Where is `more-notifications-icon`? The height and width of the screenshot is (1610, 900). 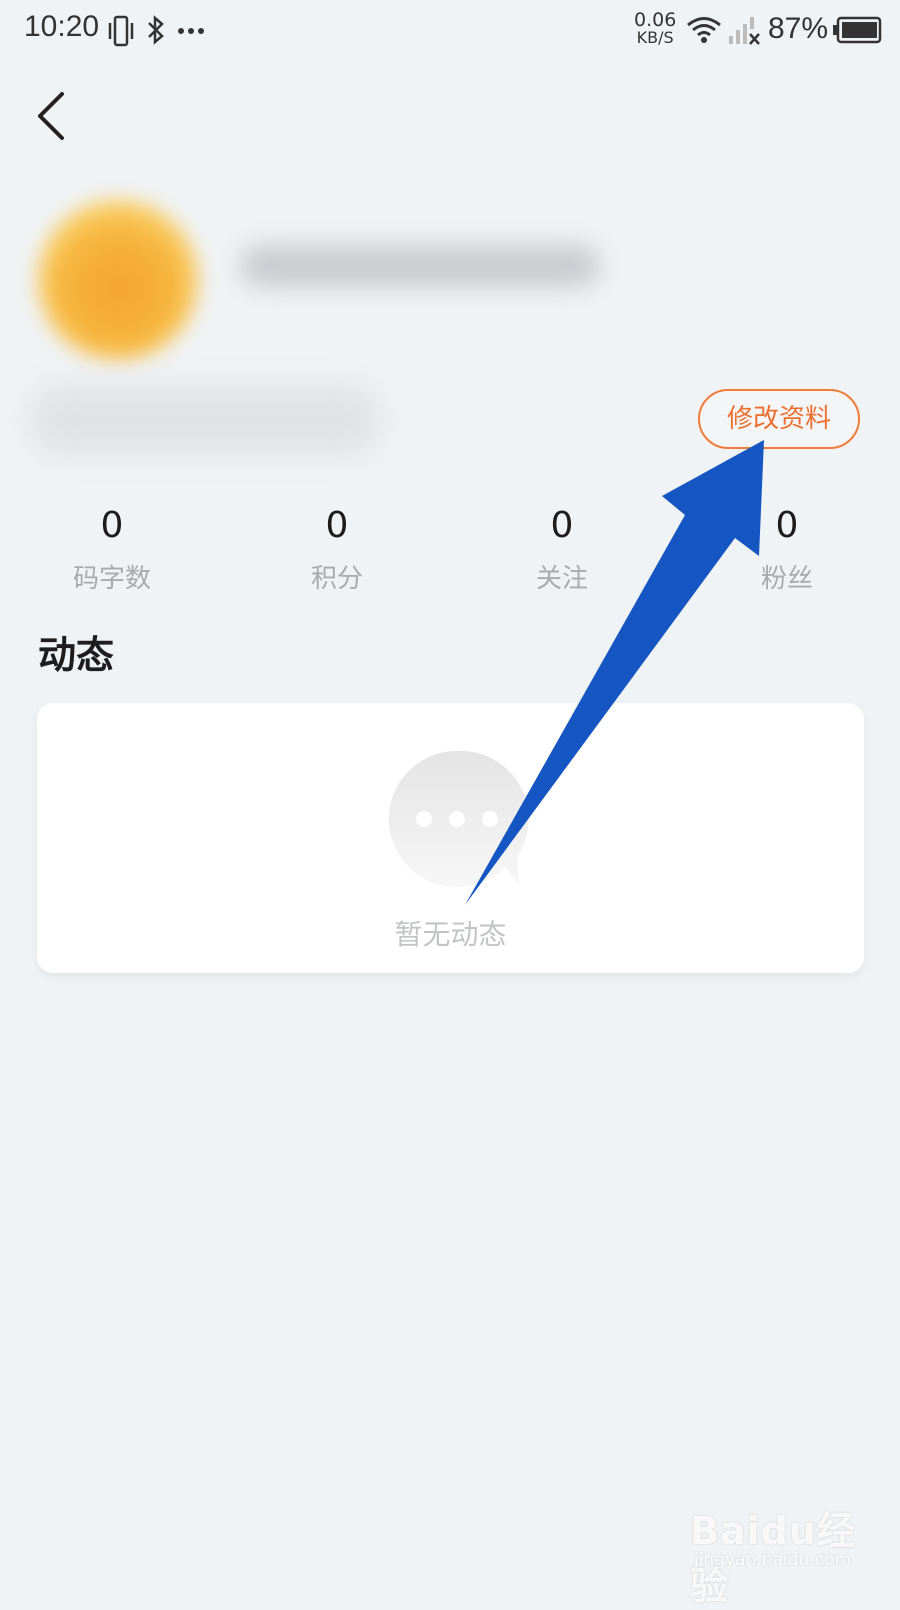
more-notifications-icon is located at coordinates (191, 31).